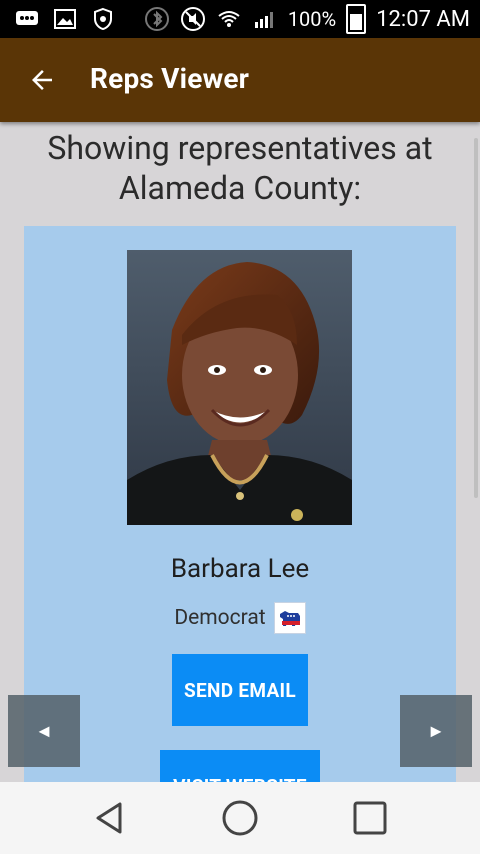  What do you see at coordinates (27, 19) in the screenshot?
I see `message-icon` at bounding box center [27, 19].